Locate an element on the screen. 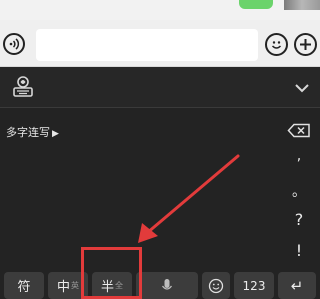 The height and width of the screenshot is (299, 320). microphone-icon is located at coordinates (167, 284).